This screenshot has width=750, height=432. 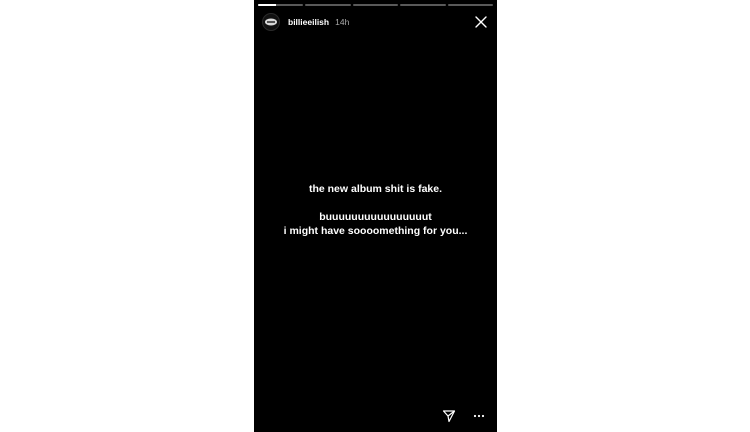 What do you see at coordinates (308, 22) in the screenshot?
I see `username: billieeilish` at bounding box center [308, 22].